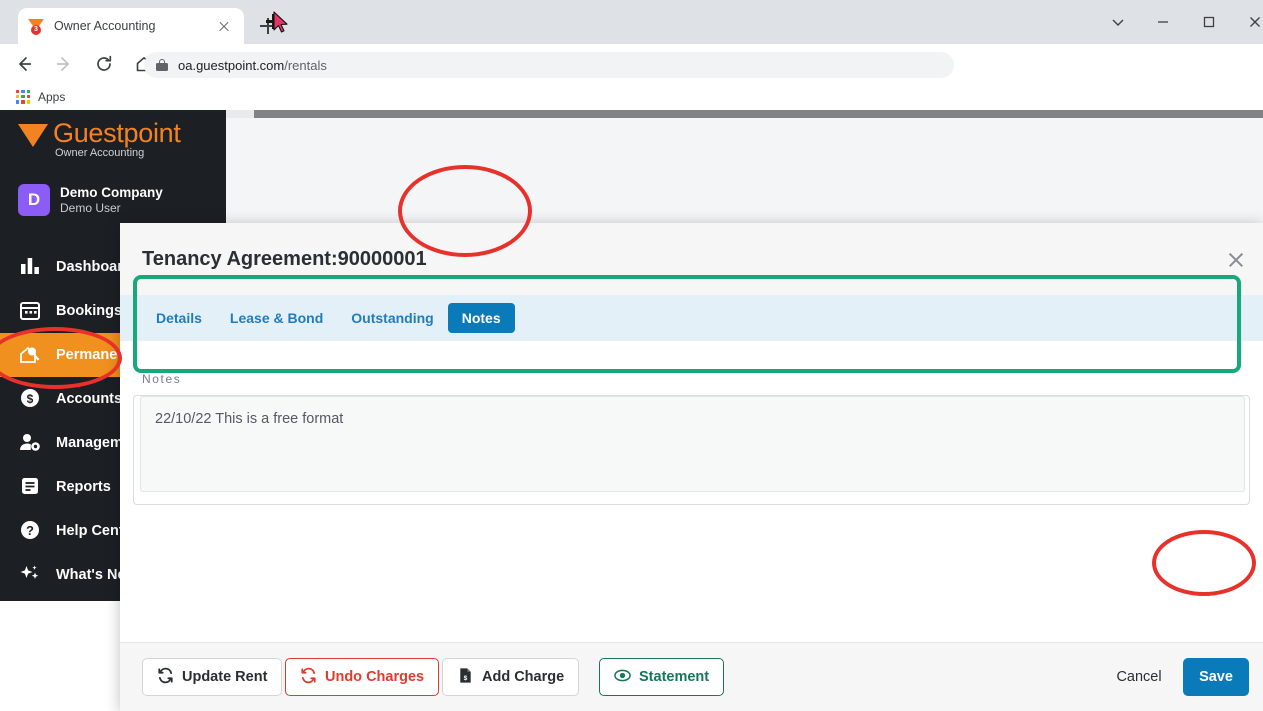 Image resolution: width=1263 pixels, height=711 pixels. What do you see at coordinates (89, 399) in the screenshot?
I see `sidebar-item-label: Accounts` at bounding box center [89, 399].